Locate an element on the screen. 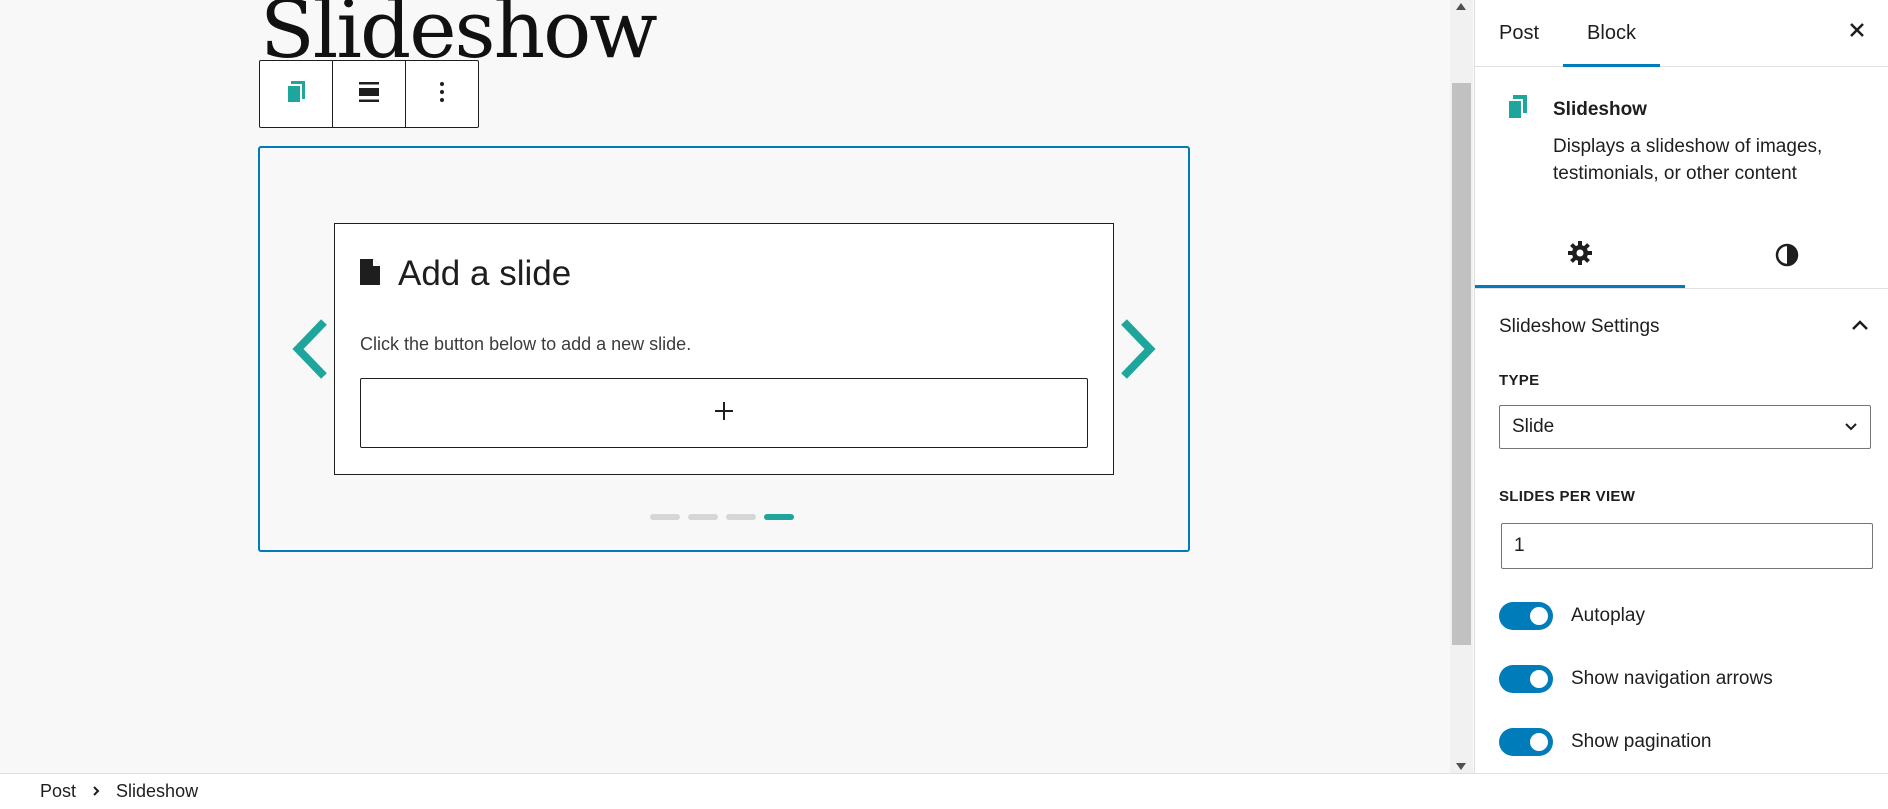 The height and width of the screenshot is (809, 1888). tab-settings is located at coordinates (1580, 257).